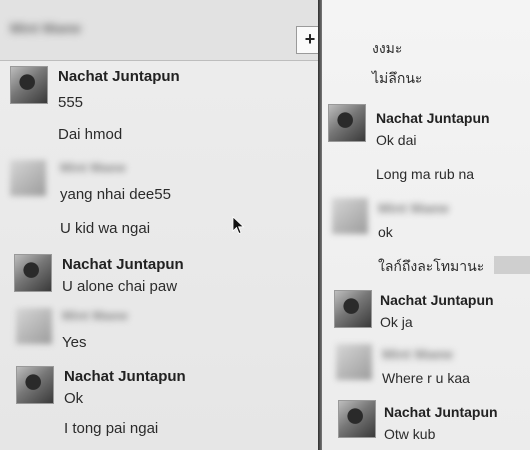 This screenshot has width=530, height=450. What do you see at coordinates (105, 228) in the screenshot?
I see `message-text: U kid wa ngai` at bounding box center [105, 228].